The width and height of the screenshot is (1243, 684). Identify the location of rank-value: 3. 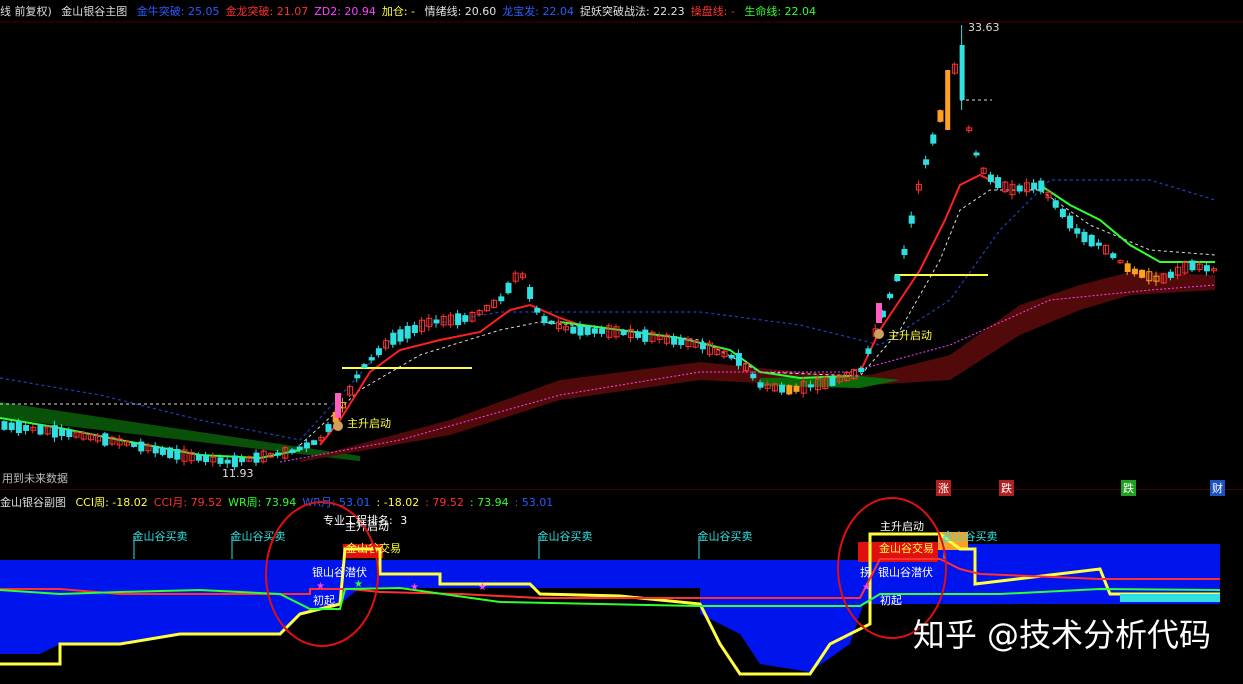
(404, 520).